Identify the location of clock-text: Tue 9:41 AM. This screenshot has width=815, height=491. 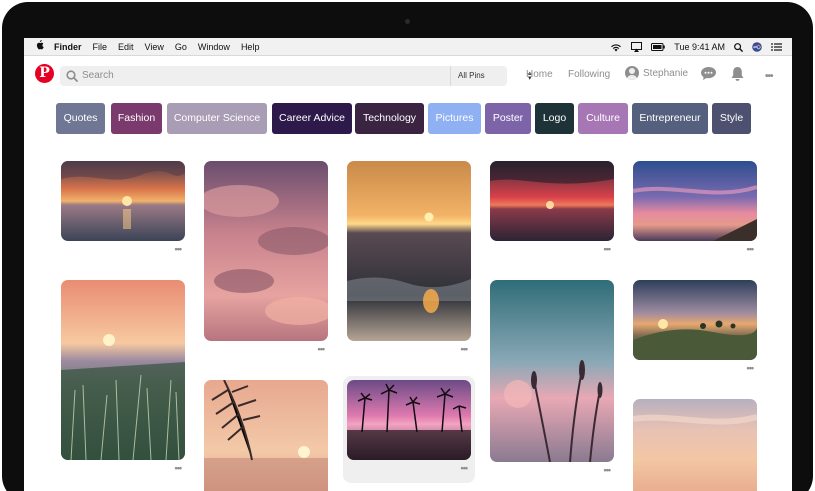
(699, 47).